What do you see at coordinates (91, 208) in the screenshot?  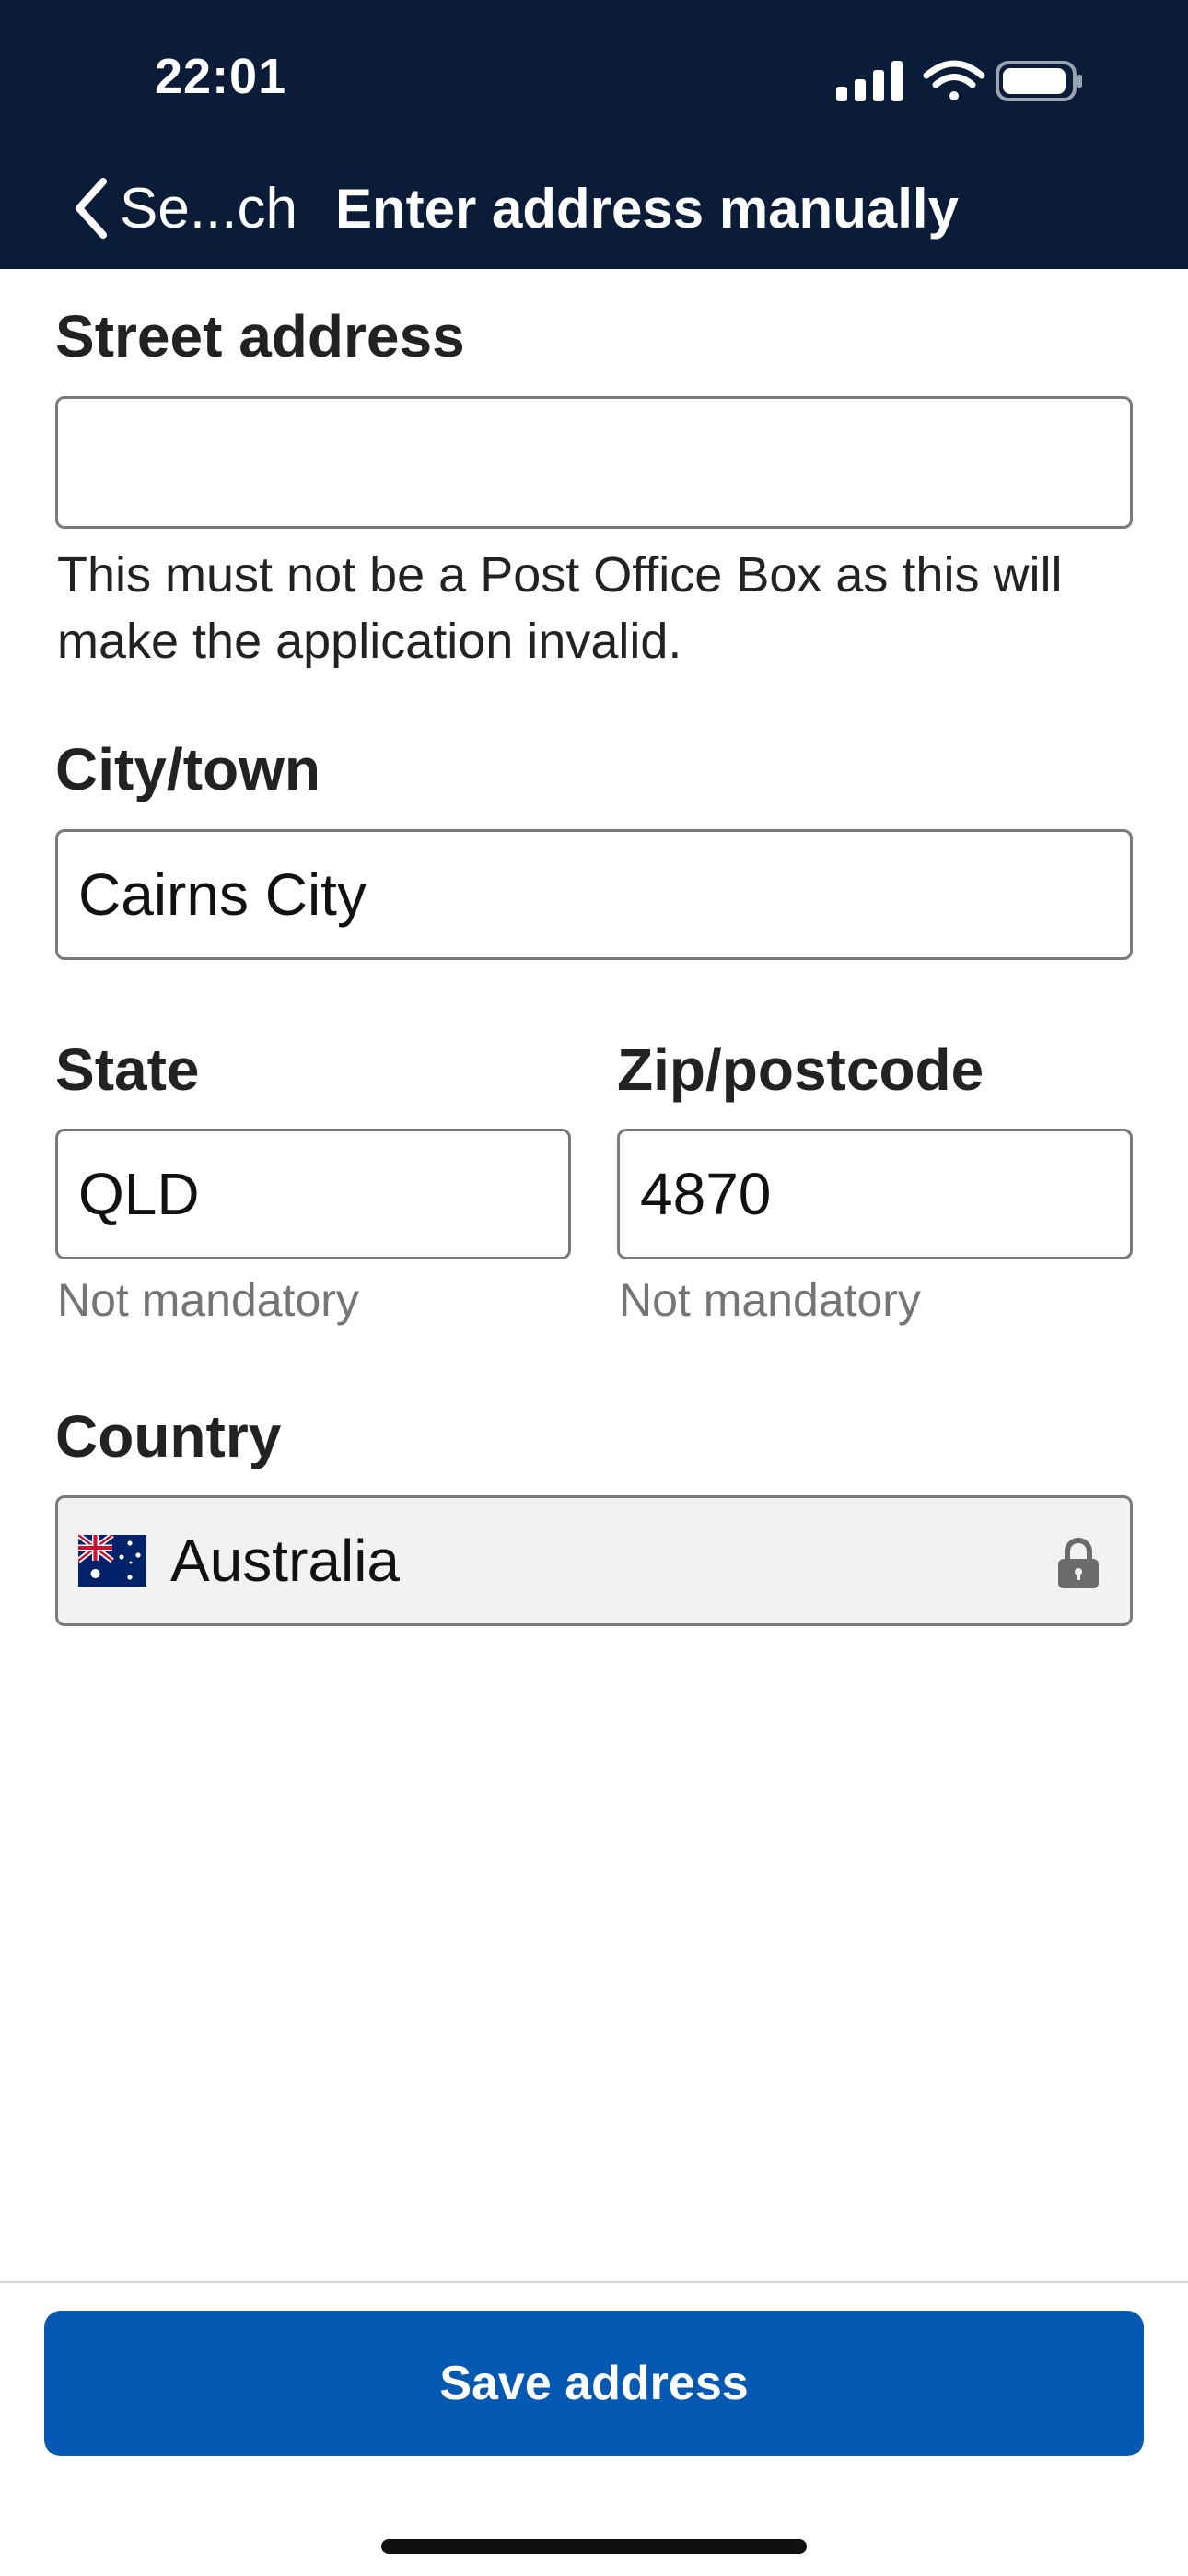 I see `chevron-left-icon` at bounding box center [91, 208].